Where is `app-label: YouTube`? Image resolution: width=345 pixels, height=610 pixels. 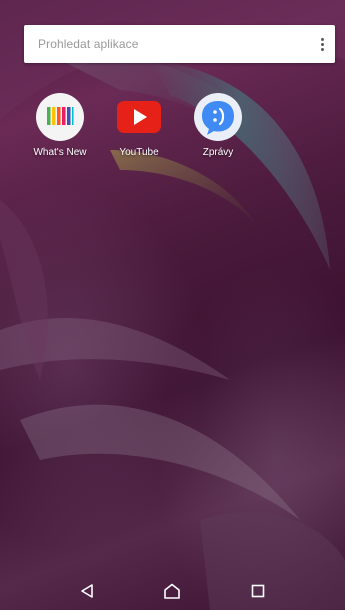
app-label: YouTube is located at coordinates (139, 152).